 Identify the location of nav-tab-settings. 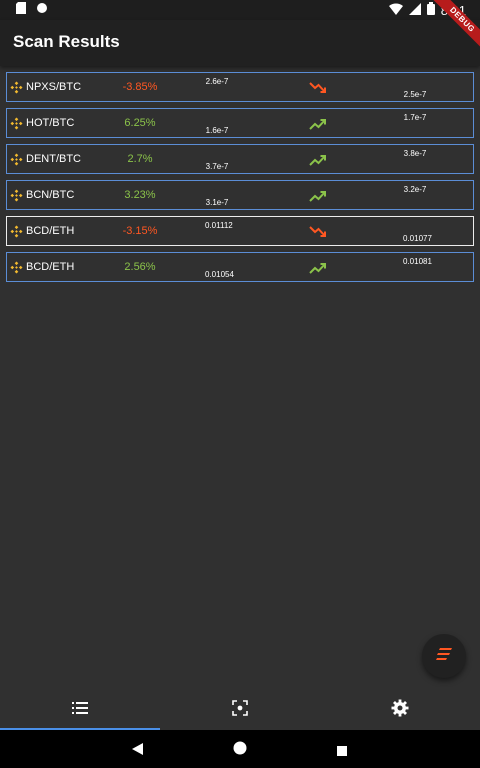
(400, 710).